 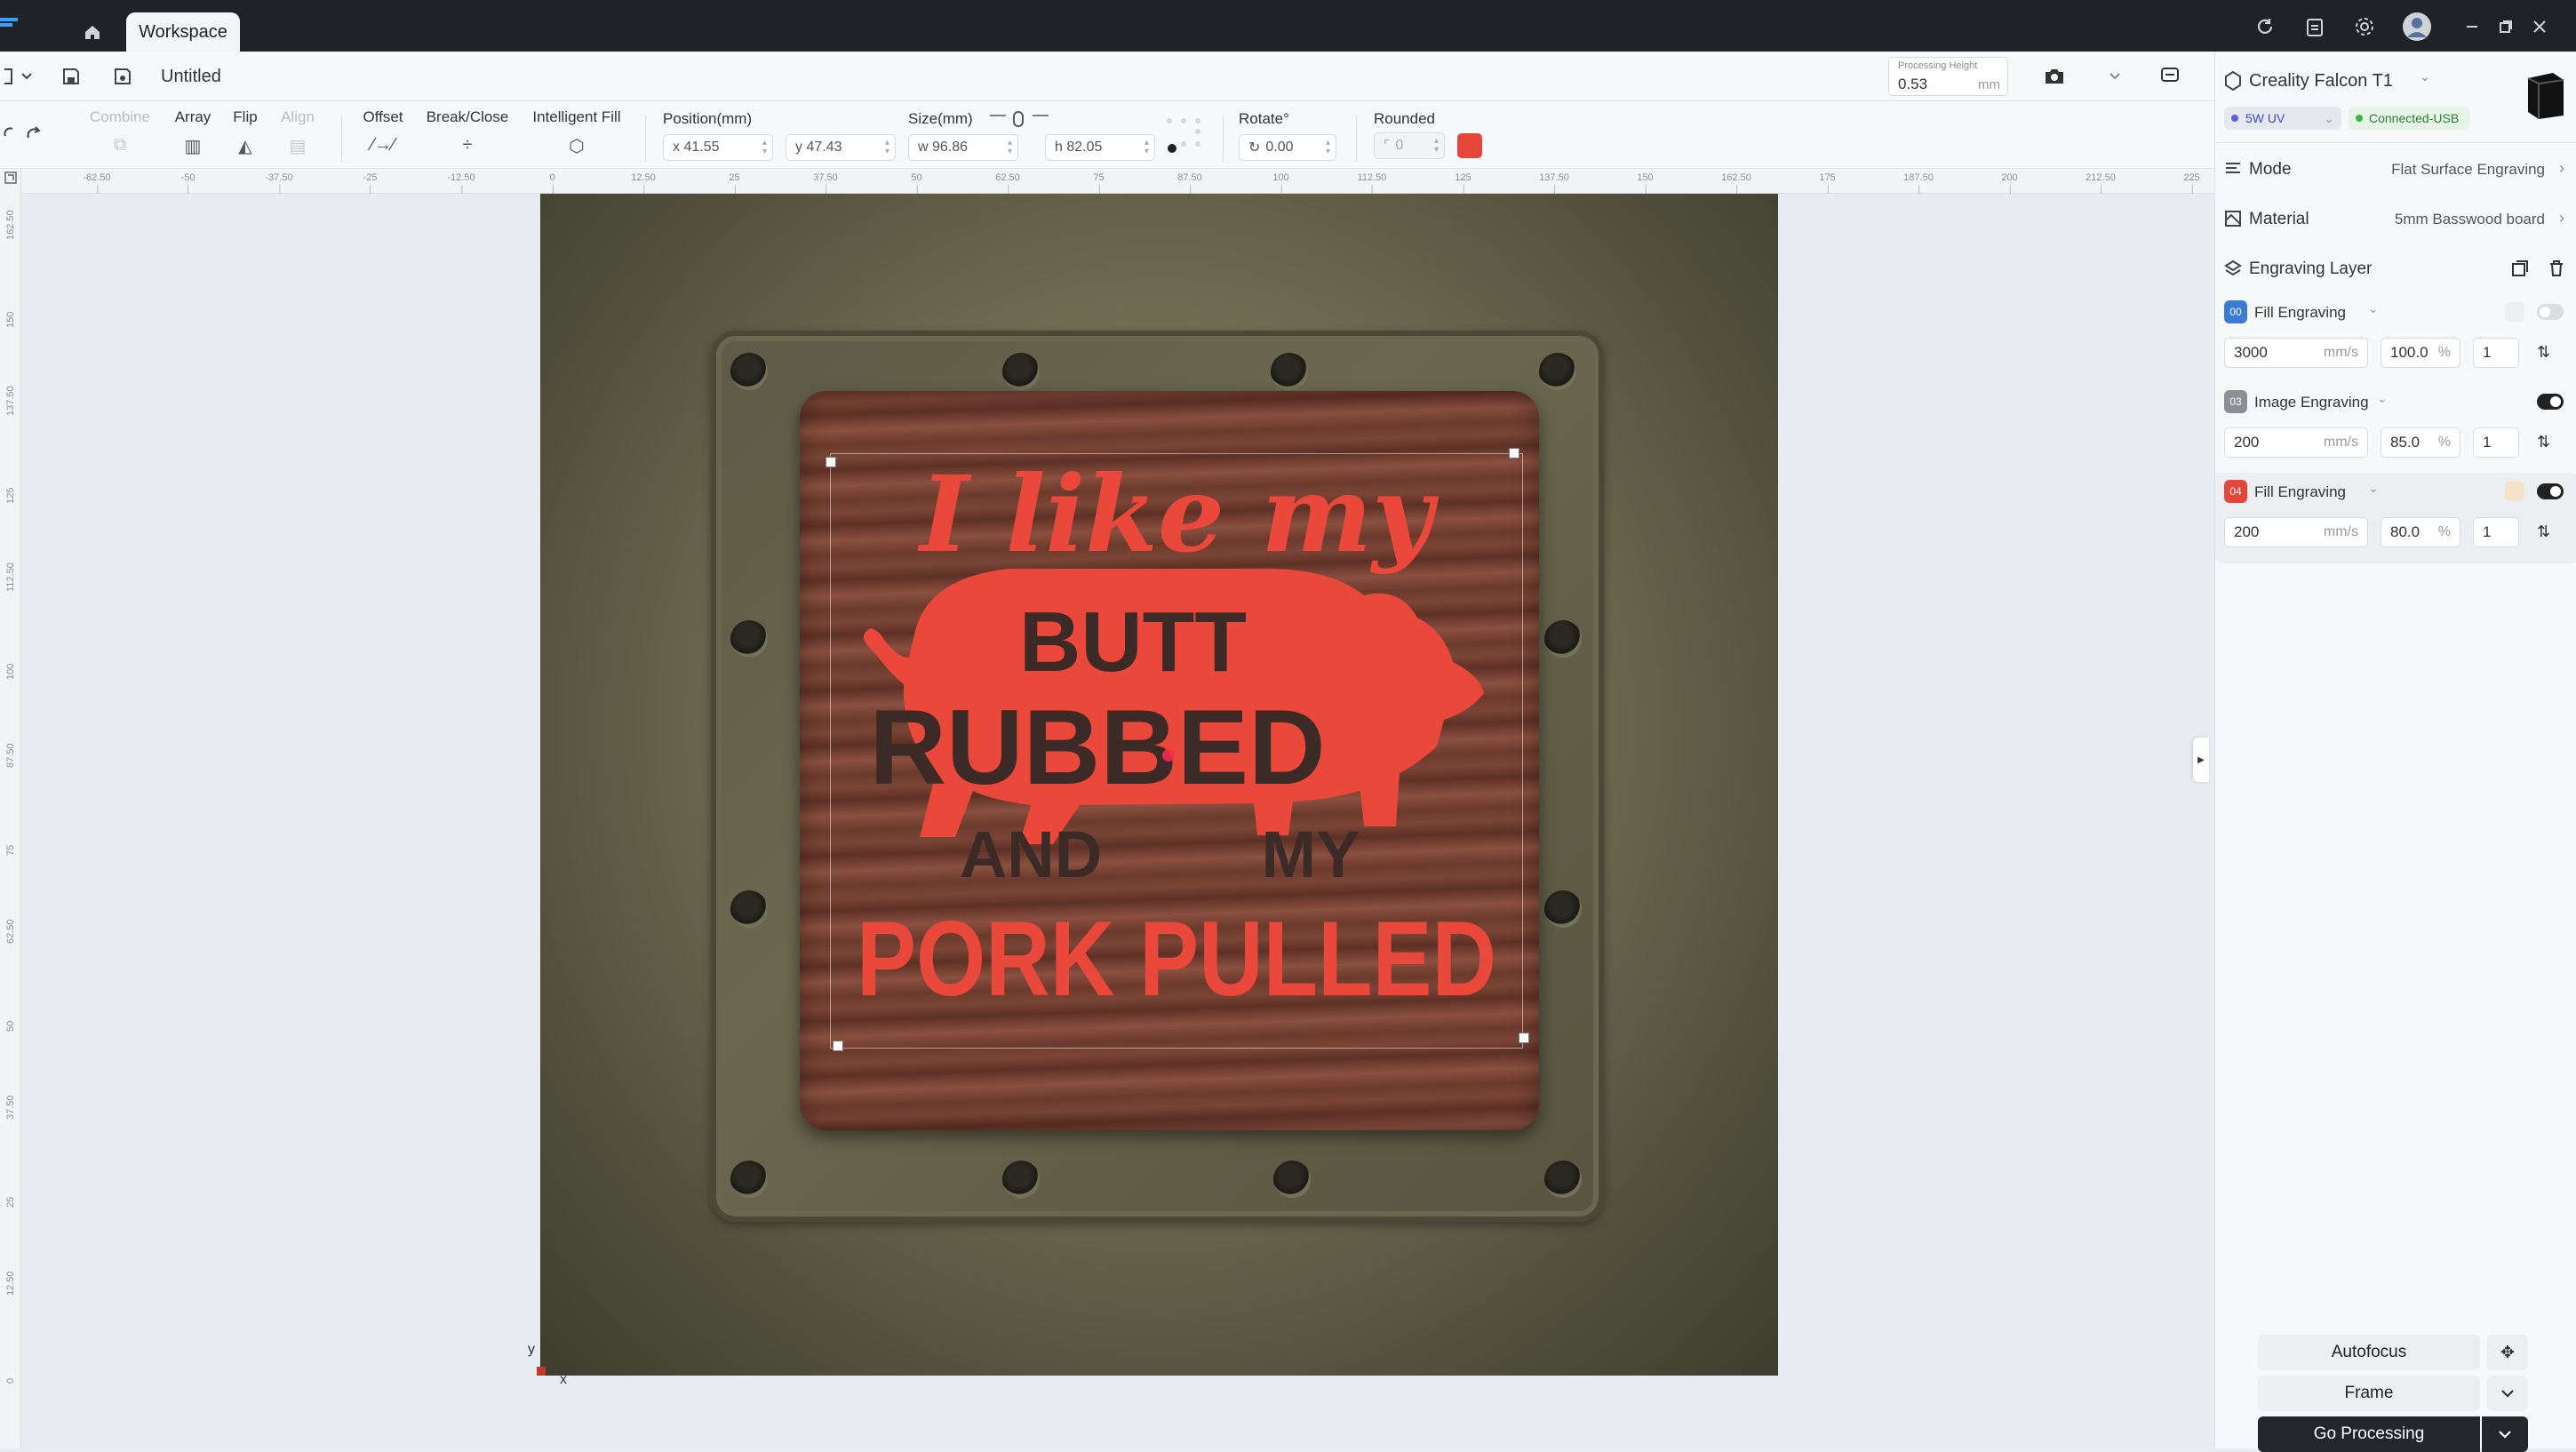 What do you see at coordinates (1189, 183) in the screenshot?
I see `ruler-tick-label: 87.50` at bounding box center [1189, 183].